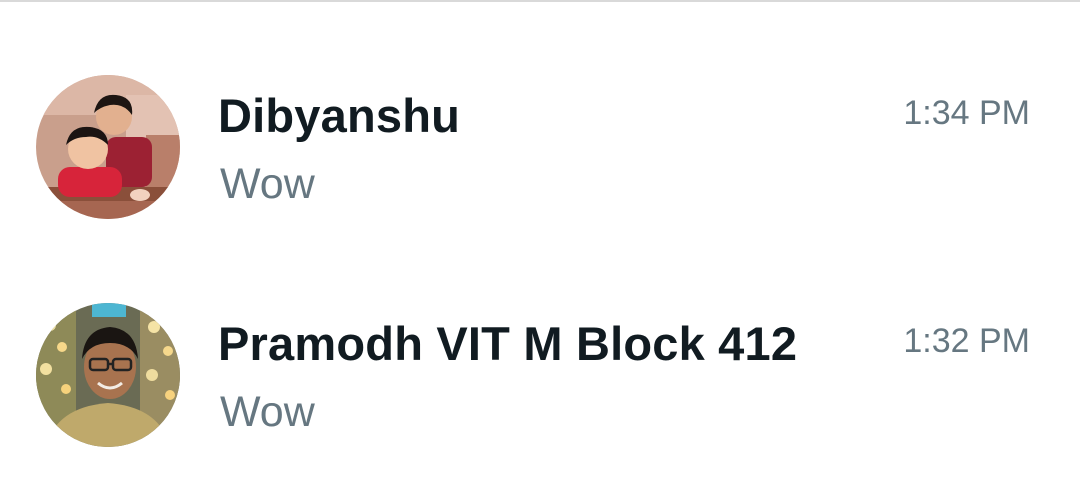 The image size is (1080, 498). What do you see at coordinates (339, 115) in the screenshot?
I see `contact-name: Dibyanshu` at bounding box center [339, 115].